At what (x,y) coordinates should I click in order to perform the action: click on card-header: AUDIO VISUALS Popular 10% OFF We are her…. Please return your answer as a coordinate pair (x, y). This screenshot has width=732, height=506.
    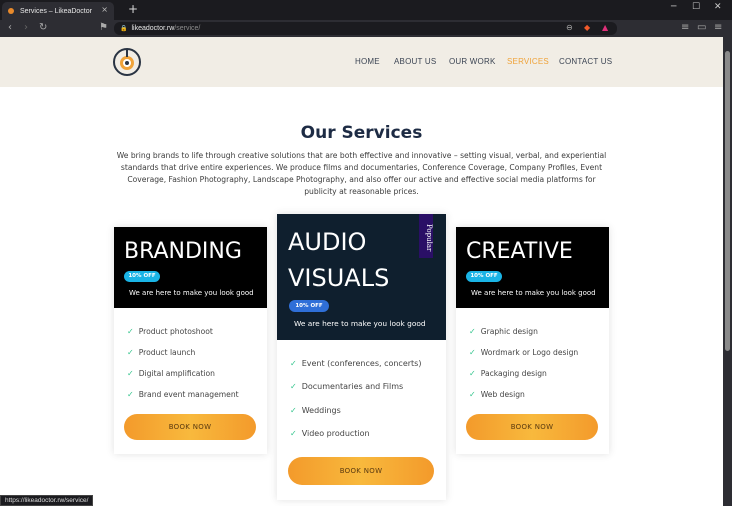
    Looking at the image, I should click on (361, 277).